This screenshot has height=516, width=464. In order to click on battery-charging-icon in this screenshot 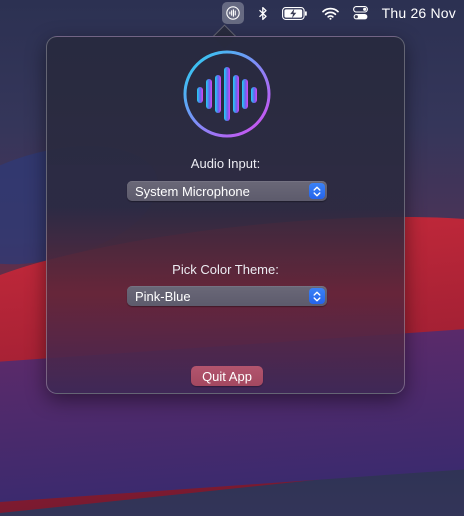, I will do `click(294, 13)`.